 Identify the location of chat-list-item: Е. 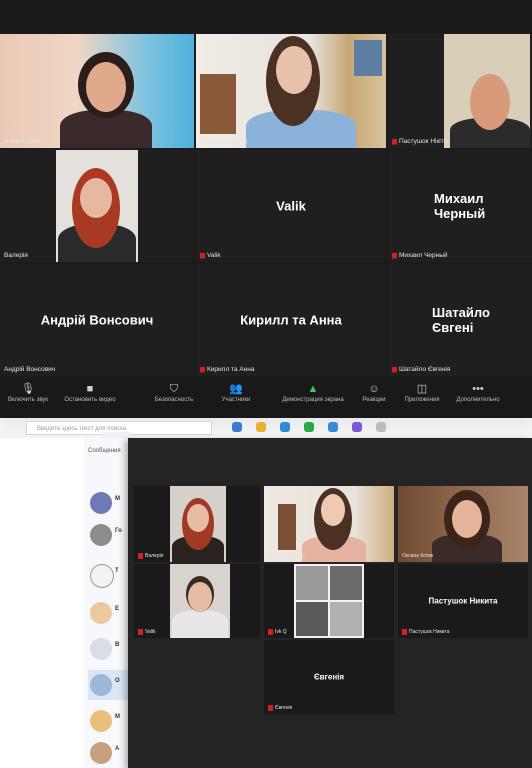
(108, 613).